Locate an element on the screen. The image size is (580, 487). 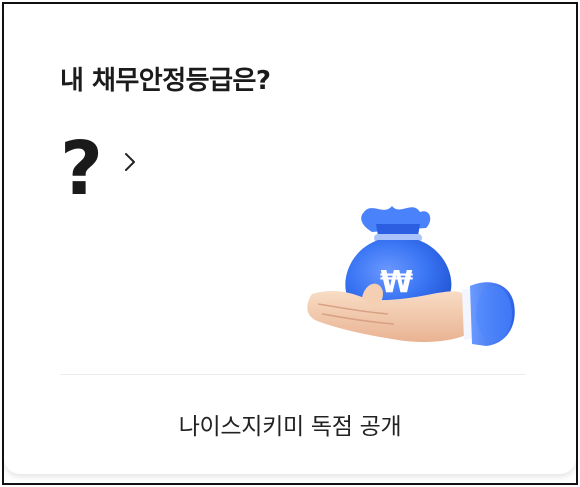
money-bag-in-hand-icon: ₩ is located at coordinates (412, 276).